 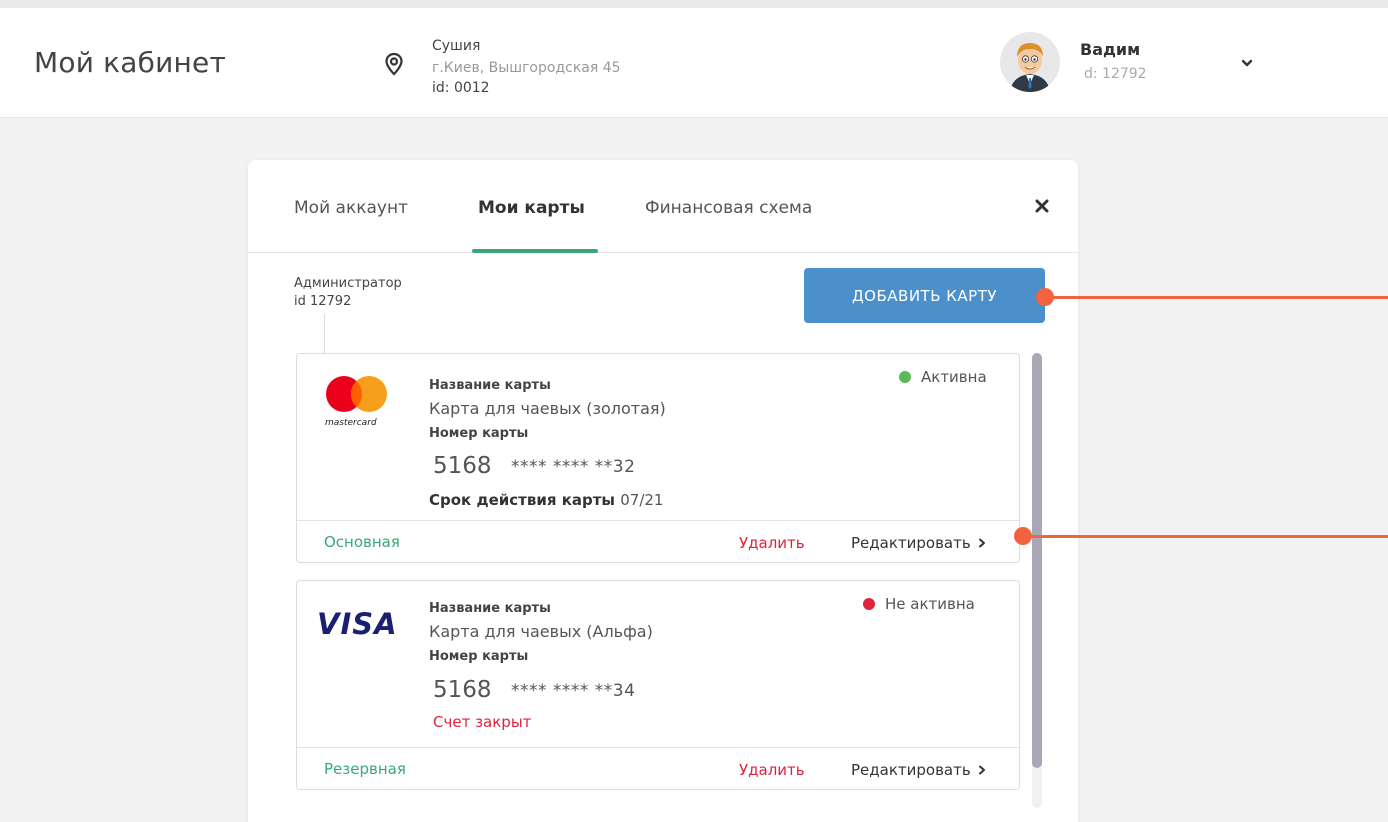 I want to click on role-label: Администратор, so click(x=348, y=283).